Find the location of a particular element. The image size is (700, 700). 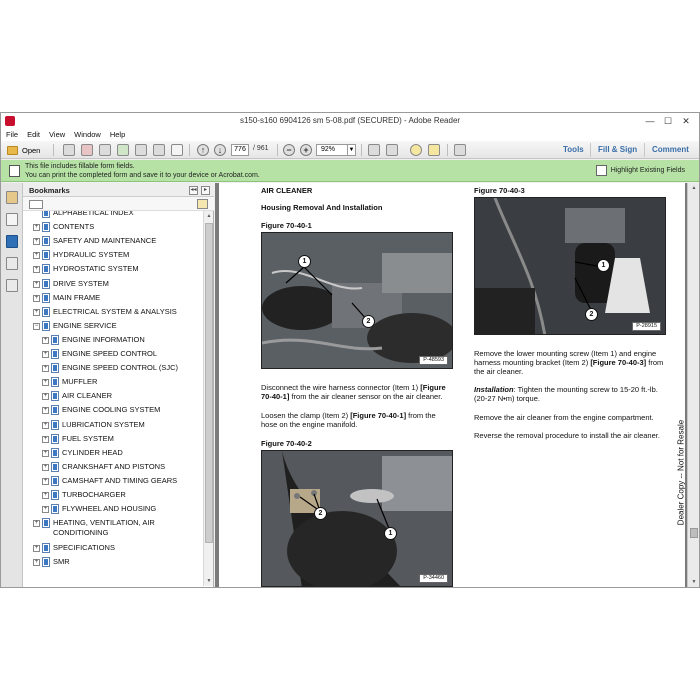

bookmark-item: + FLYWHEEL AND HOUSING is located at coordinates (99, 510).